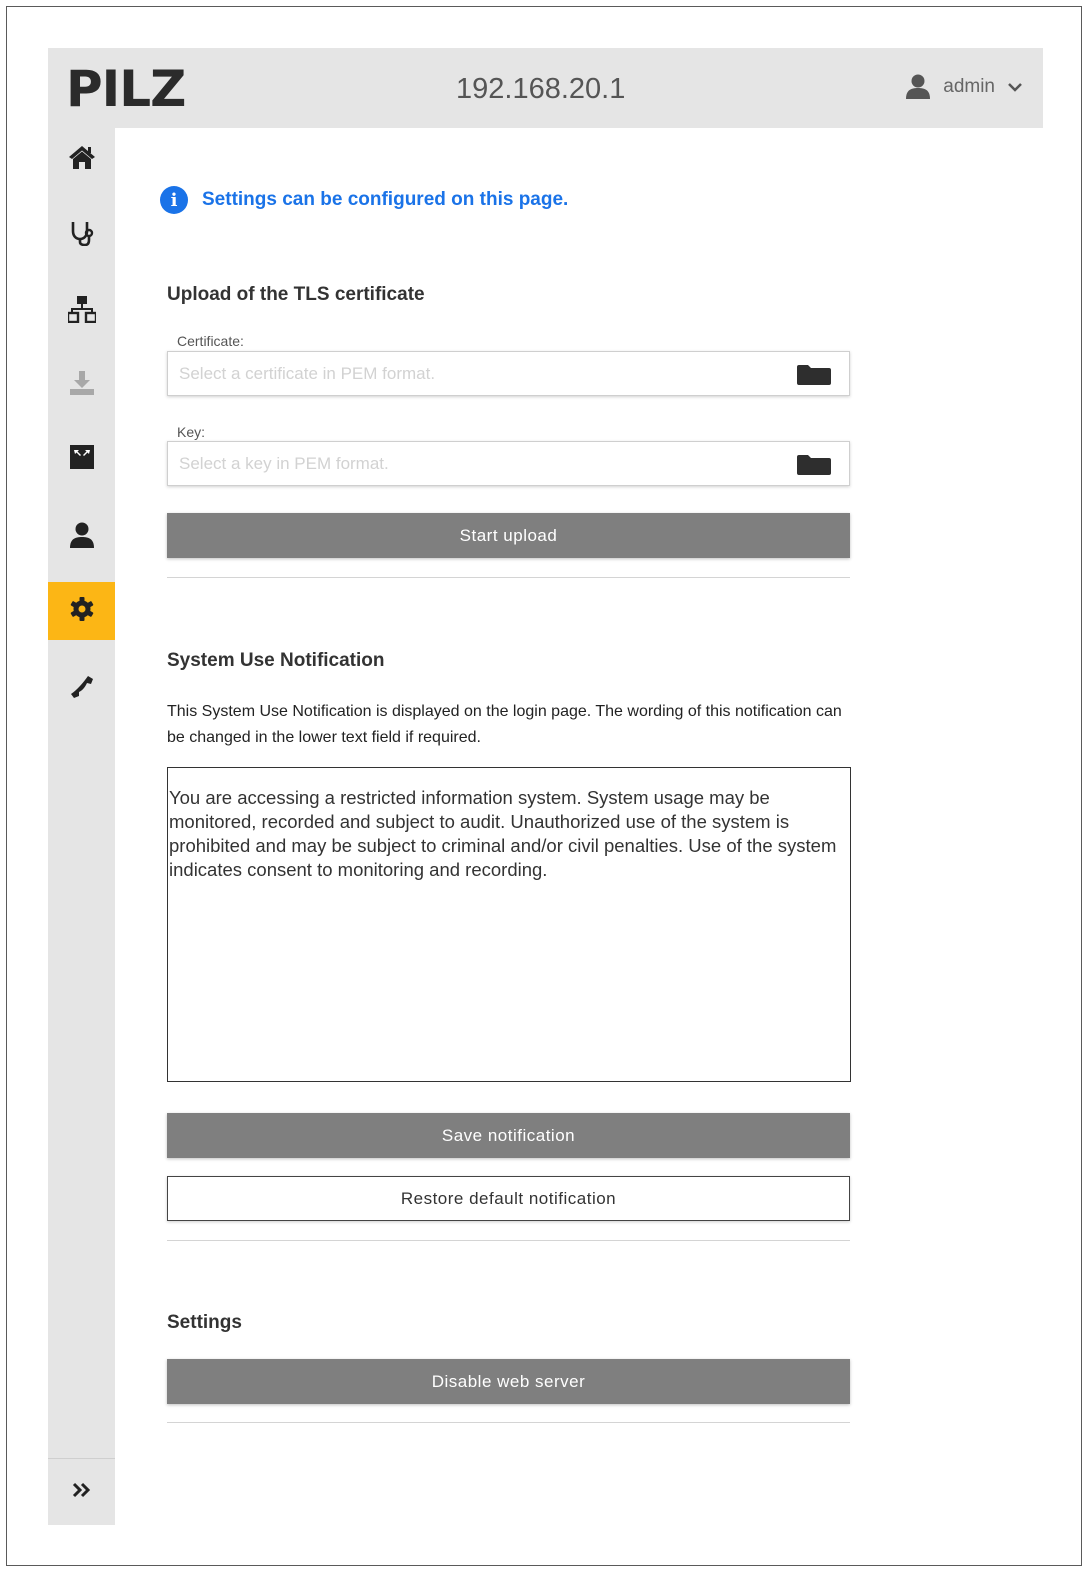  Describe the element at coordinates (508, 1381) in the screenshot. I see `disable-web-server-button: Disable web server` at that location.